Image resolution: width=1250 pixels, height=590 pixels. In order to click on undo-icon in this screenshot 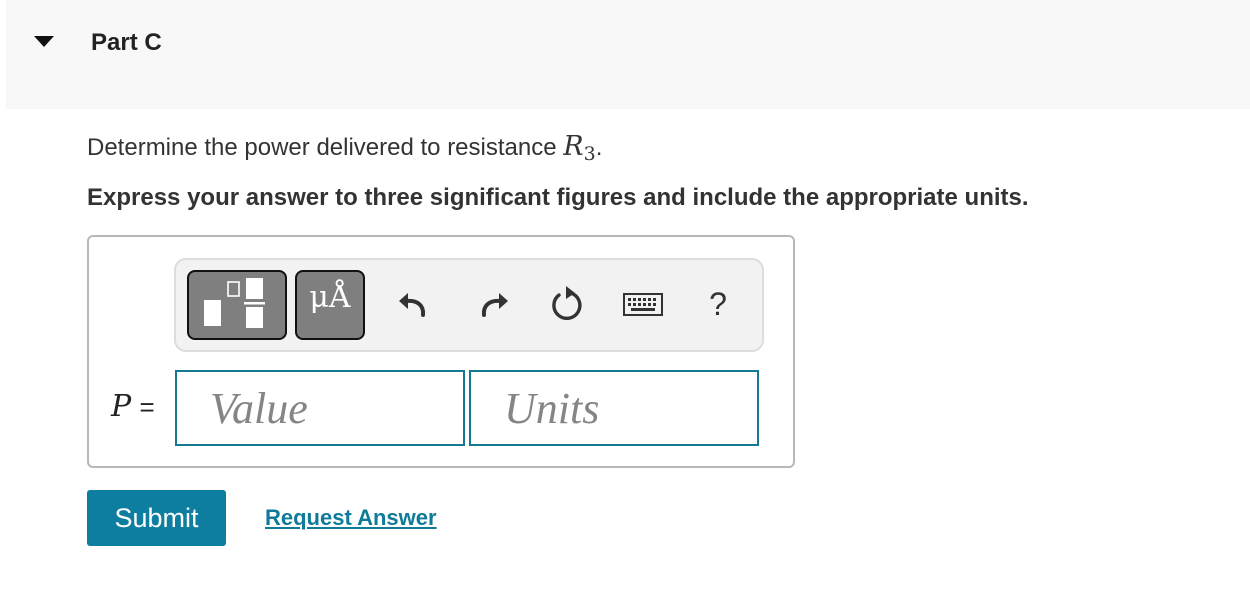, I will do `click(415, 304)`.